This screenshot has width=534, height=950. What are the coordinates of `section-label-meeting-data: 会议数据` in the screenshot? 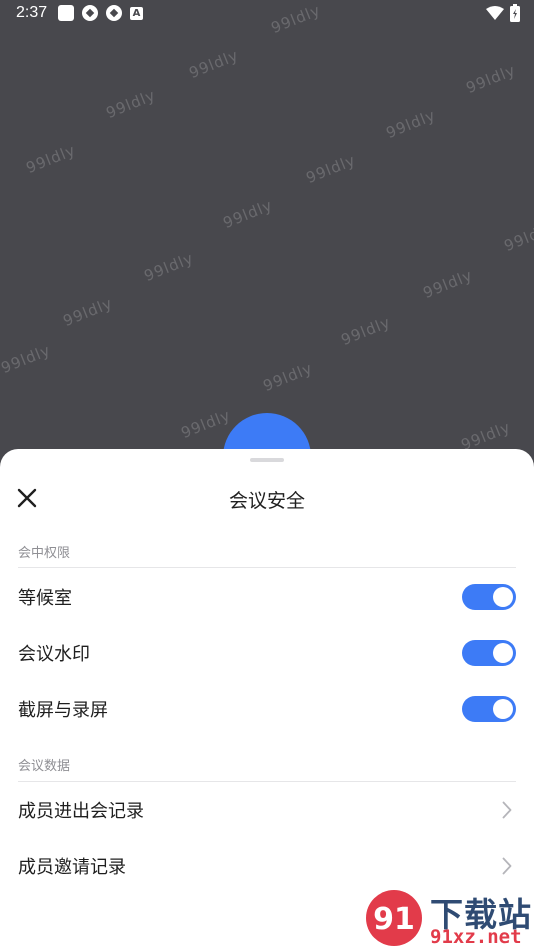 It's located at (44, 766).